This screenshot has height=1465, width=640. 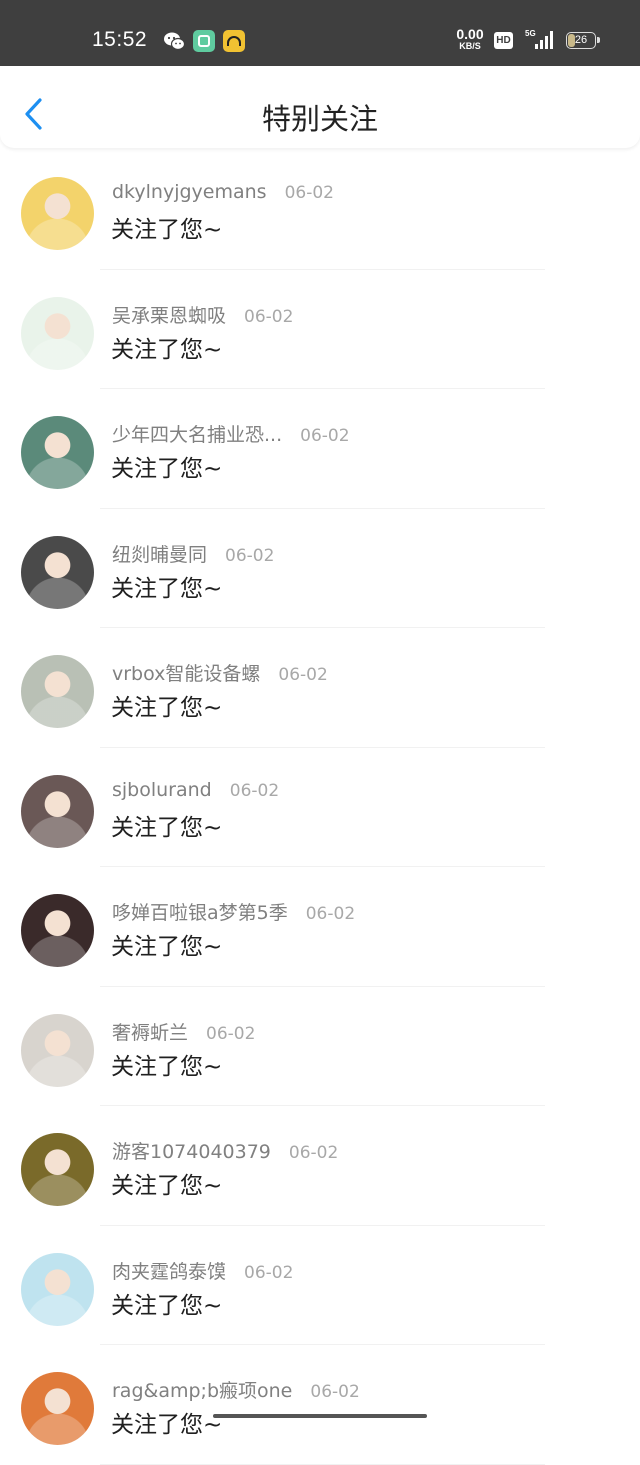 What do you see at coordinates (320, 329) in the screenshot?
I see `list-item: 吴承栗恩蜘吸 06-02 关注了您~` at bounding box center [320, 329].